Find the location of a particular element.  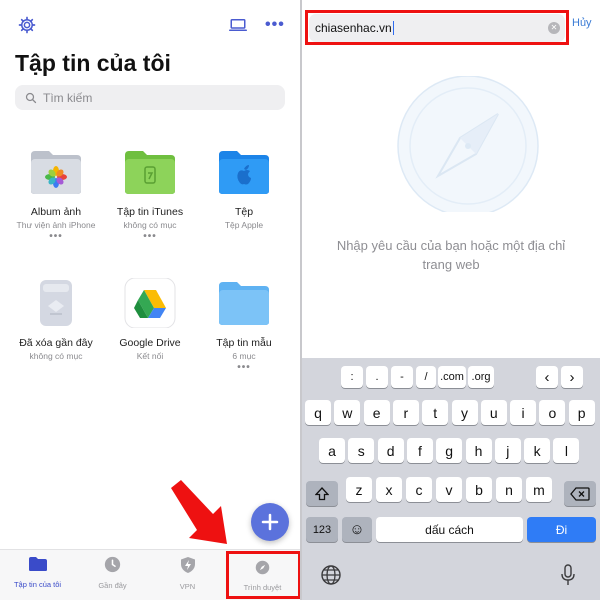

location-recently-deleted: Đã xóa gần đây không có mục is located at coordinates (56, 319).